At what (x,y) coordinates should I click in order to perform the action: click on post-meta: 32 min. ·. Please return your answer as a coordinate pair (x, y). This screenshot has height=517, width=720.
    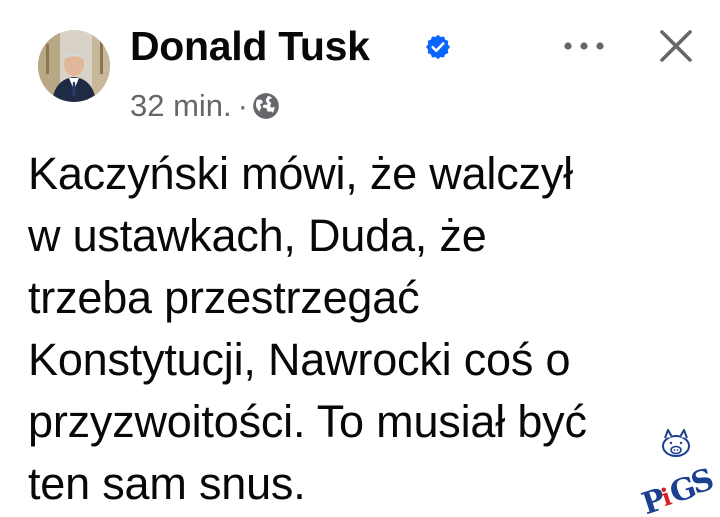
    Looking at the image, I should click on (205, 106).